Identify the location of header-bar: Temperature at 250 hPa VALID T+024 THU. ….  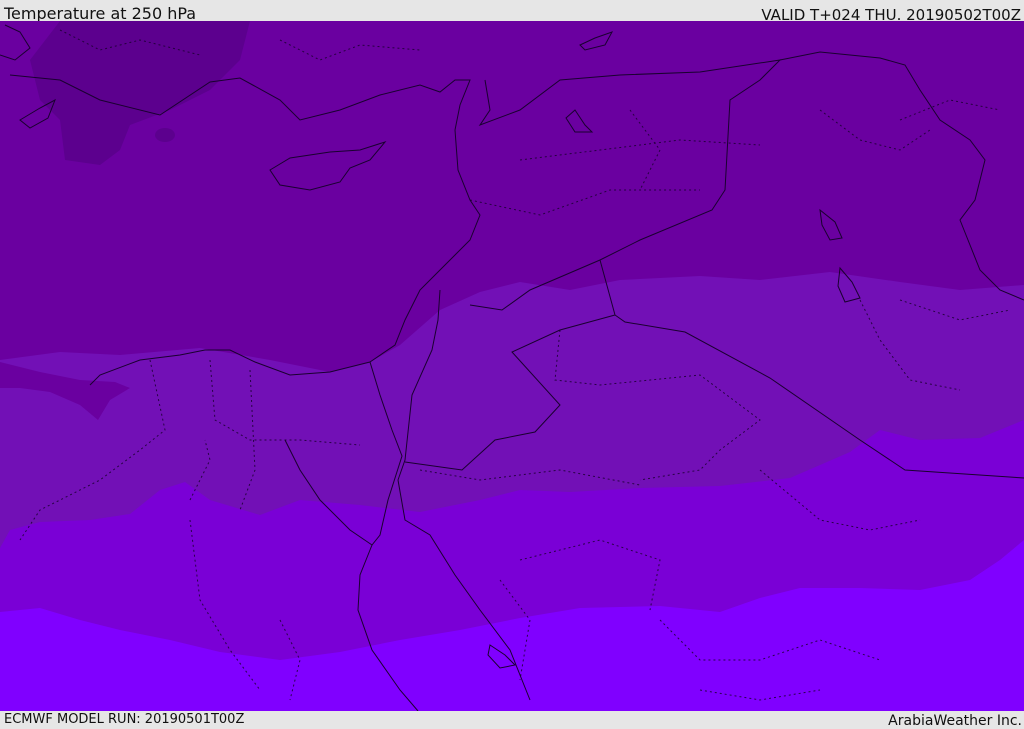
(512, 12).